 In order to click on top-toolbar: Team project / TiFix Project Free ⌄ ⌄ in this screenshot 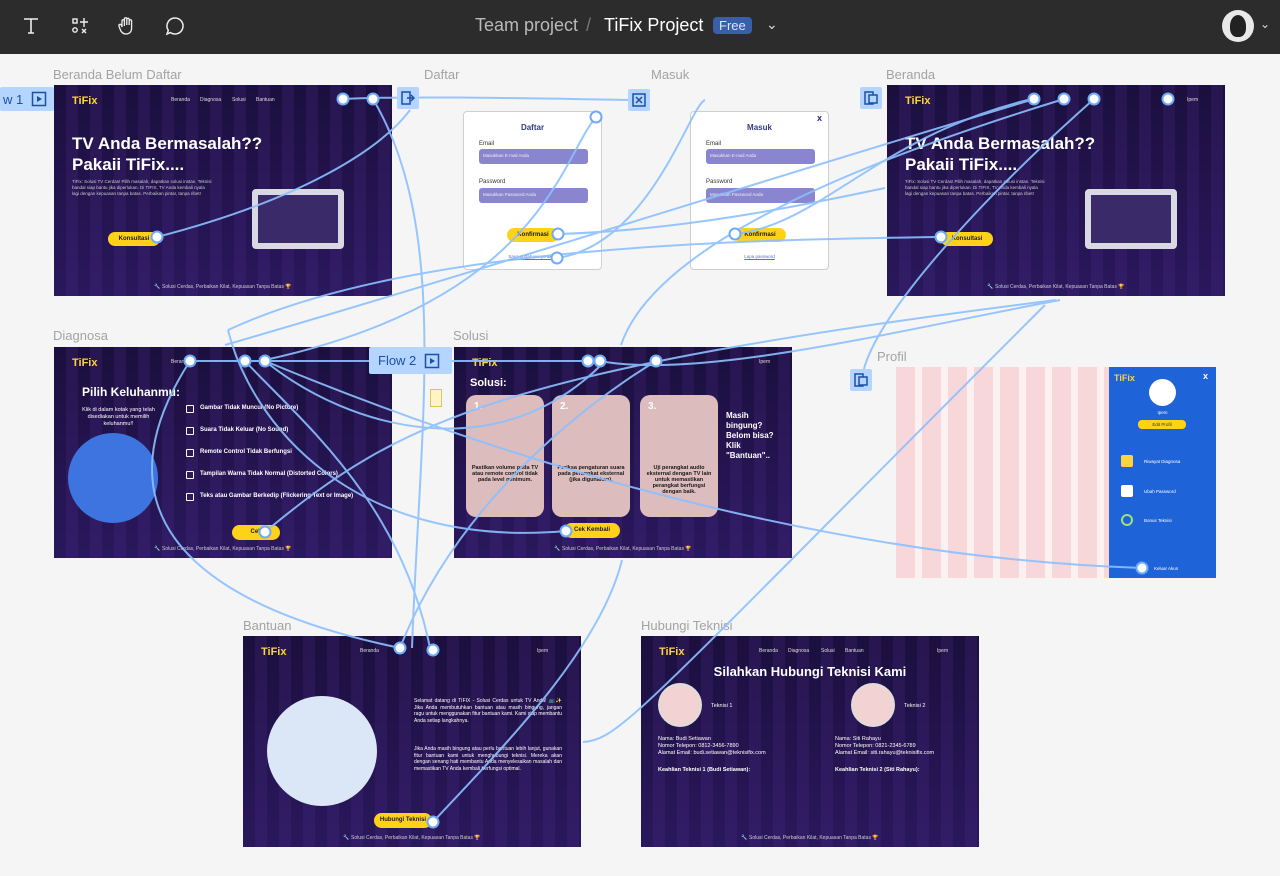, I will do `click(640, 27)`.